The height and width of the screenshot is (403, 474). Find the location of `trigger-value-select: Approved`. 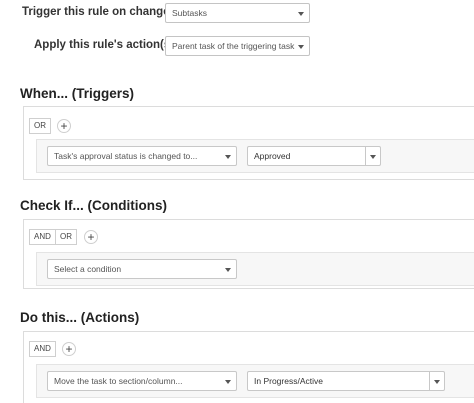

trigger-value-select: Approved is located at coordinates (314, 156).